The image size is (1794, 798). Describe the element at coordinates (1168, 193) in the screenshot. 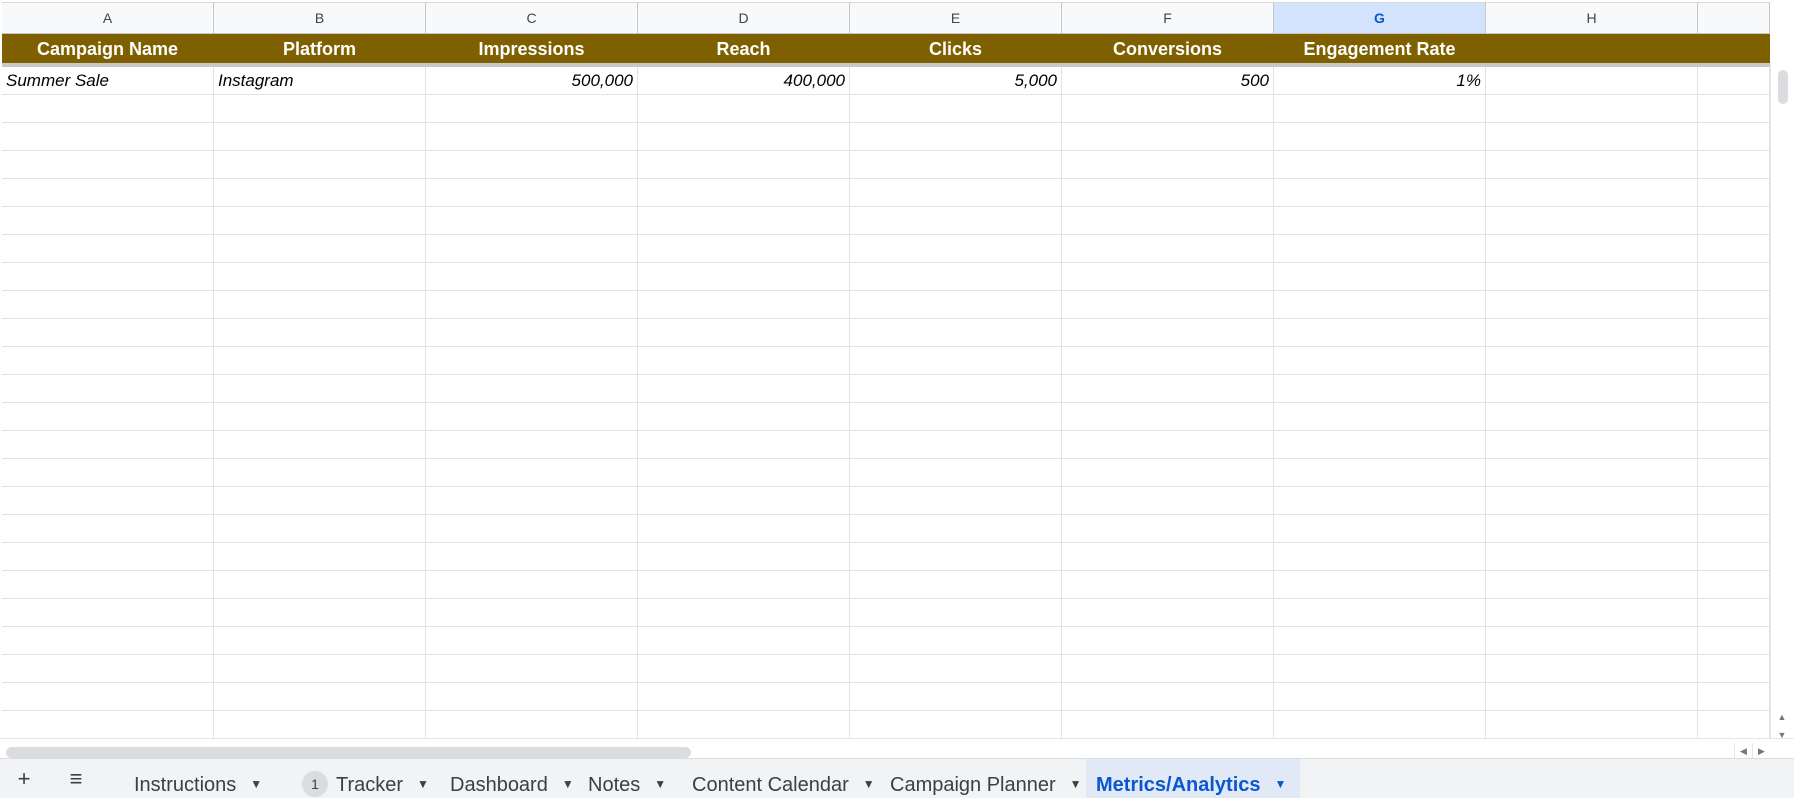

I see `cell-f6` at that location.